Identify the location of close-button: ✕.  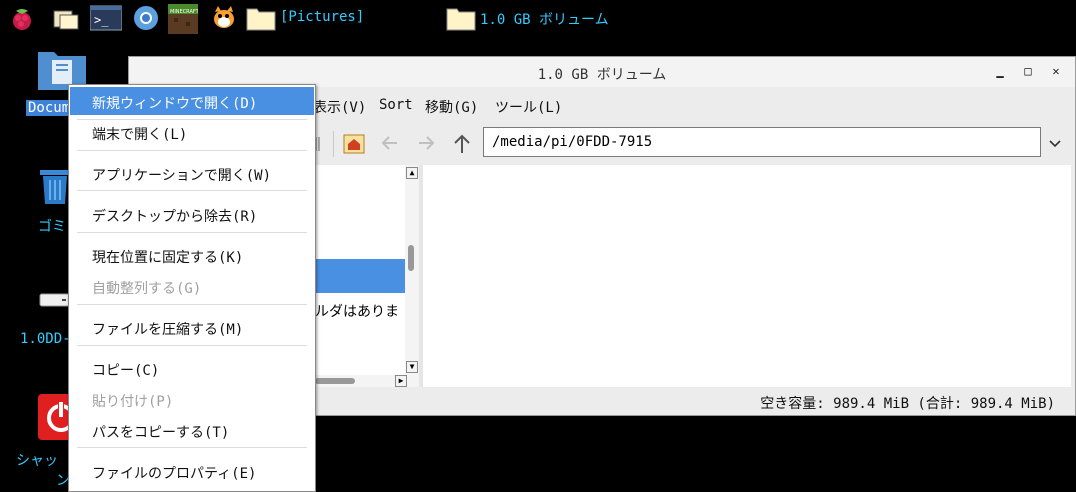
(1056, 71).